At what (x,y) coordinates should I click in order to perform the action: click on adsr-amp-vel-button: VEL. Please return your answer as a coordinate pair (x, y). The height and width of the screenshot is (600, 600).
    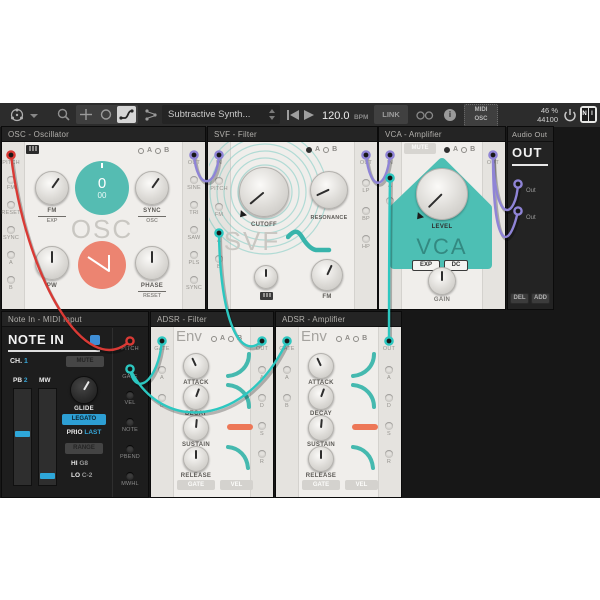
    Looking at the image, I should click on (361, 485).